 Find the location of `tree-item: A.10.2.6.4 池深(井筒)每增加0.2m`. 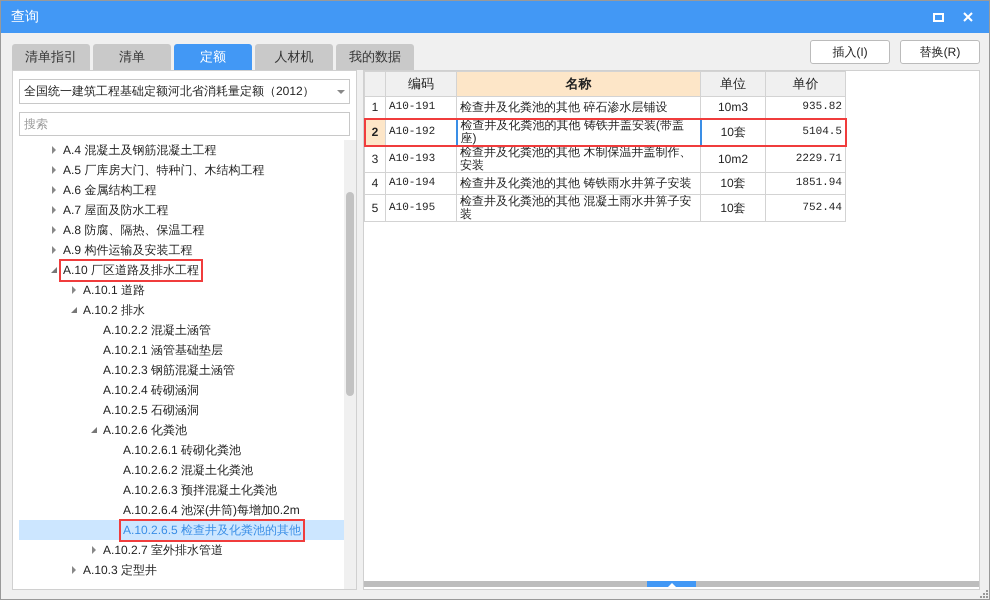

tree-item: A.10.2.6.4 池深(井筒)每增加0.2m is located at coordinates (211, 510).